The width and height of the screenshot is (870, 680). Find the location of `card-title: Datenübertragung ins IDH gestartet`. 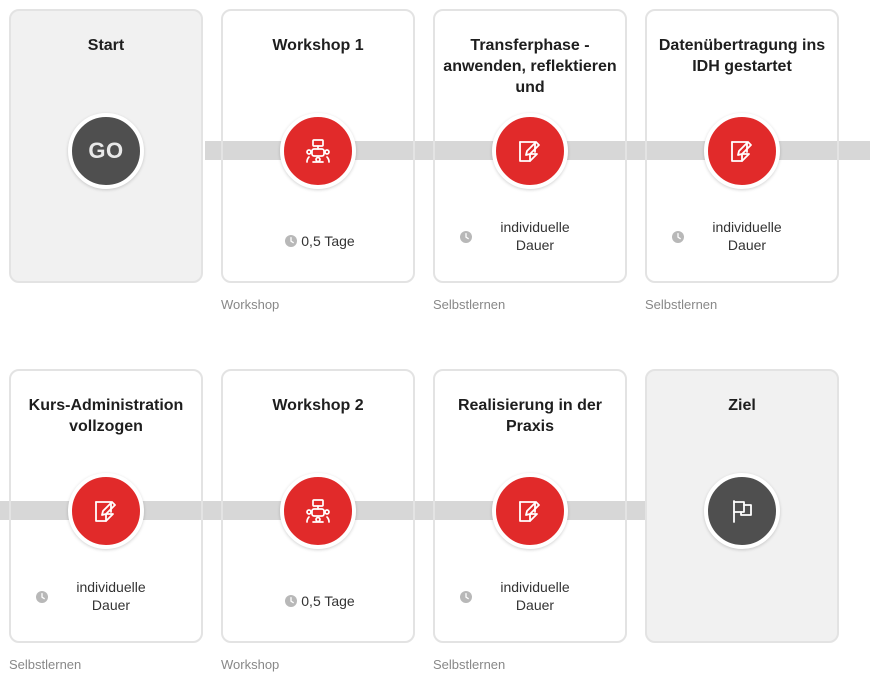

card-title: Datenübertragung ins IDH gestartet is located at coordinates (742, 56).